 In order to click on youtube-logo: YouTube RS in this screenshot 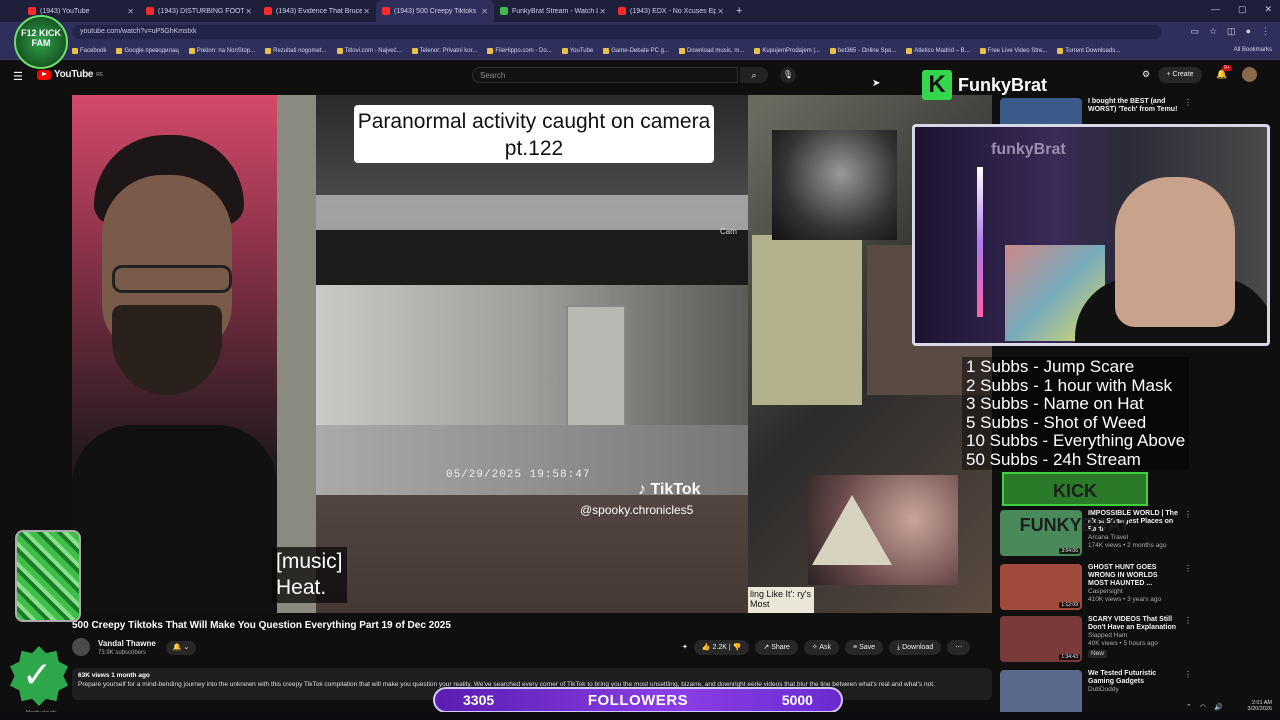, I will do `click(70, 74)`.